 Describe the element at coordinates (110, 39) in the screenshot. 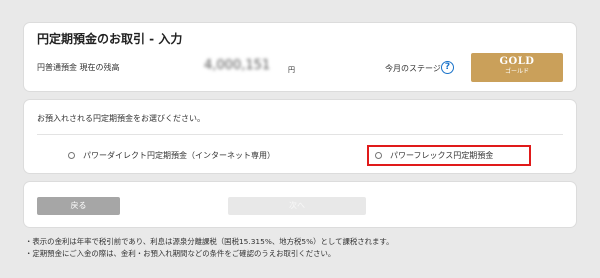

I see `page-title: 円定期預金のお取引 - 入力` at that location.